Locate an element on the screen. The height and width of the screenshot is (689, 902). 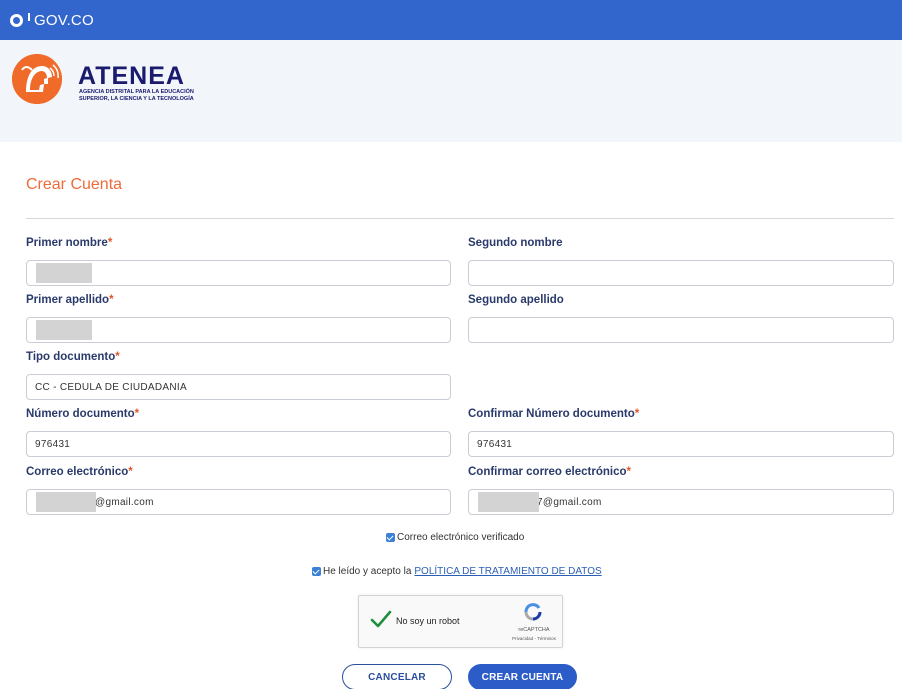
atenea-helmet-icon is located at coordinates (37, 79).